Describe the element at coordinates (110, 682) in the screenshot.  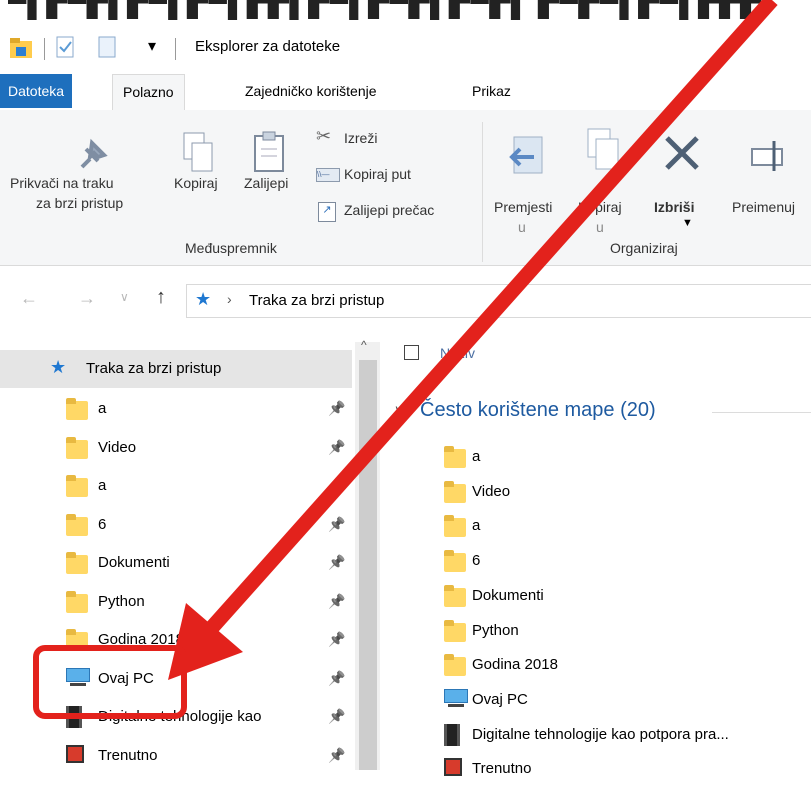
I see `annotation-highlight-box` at that location.